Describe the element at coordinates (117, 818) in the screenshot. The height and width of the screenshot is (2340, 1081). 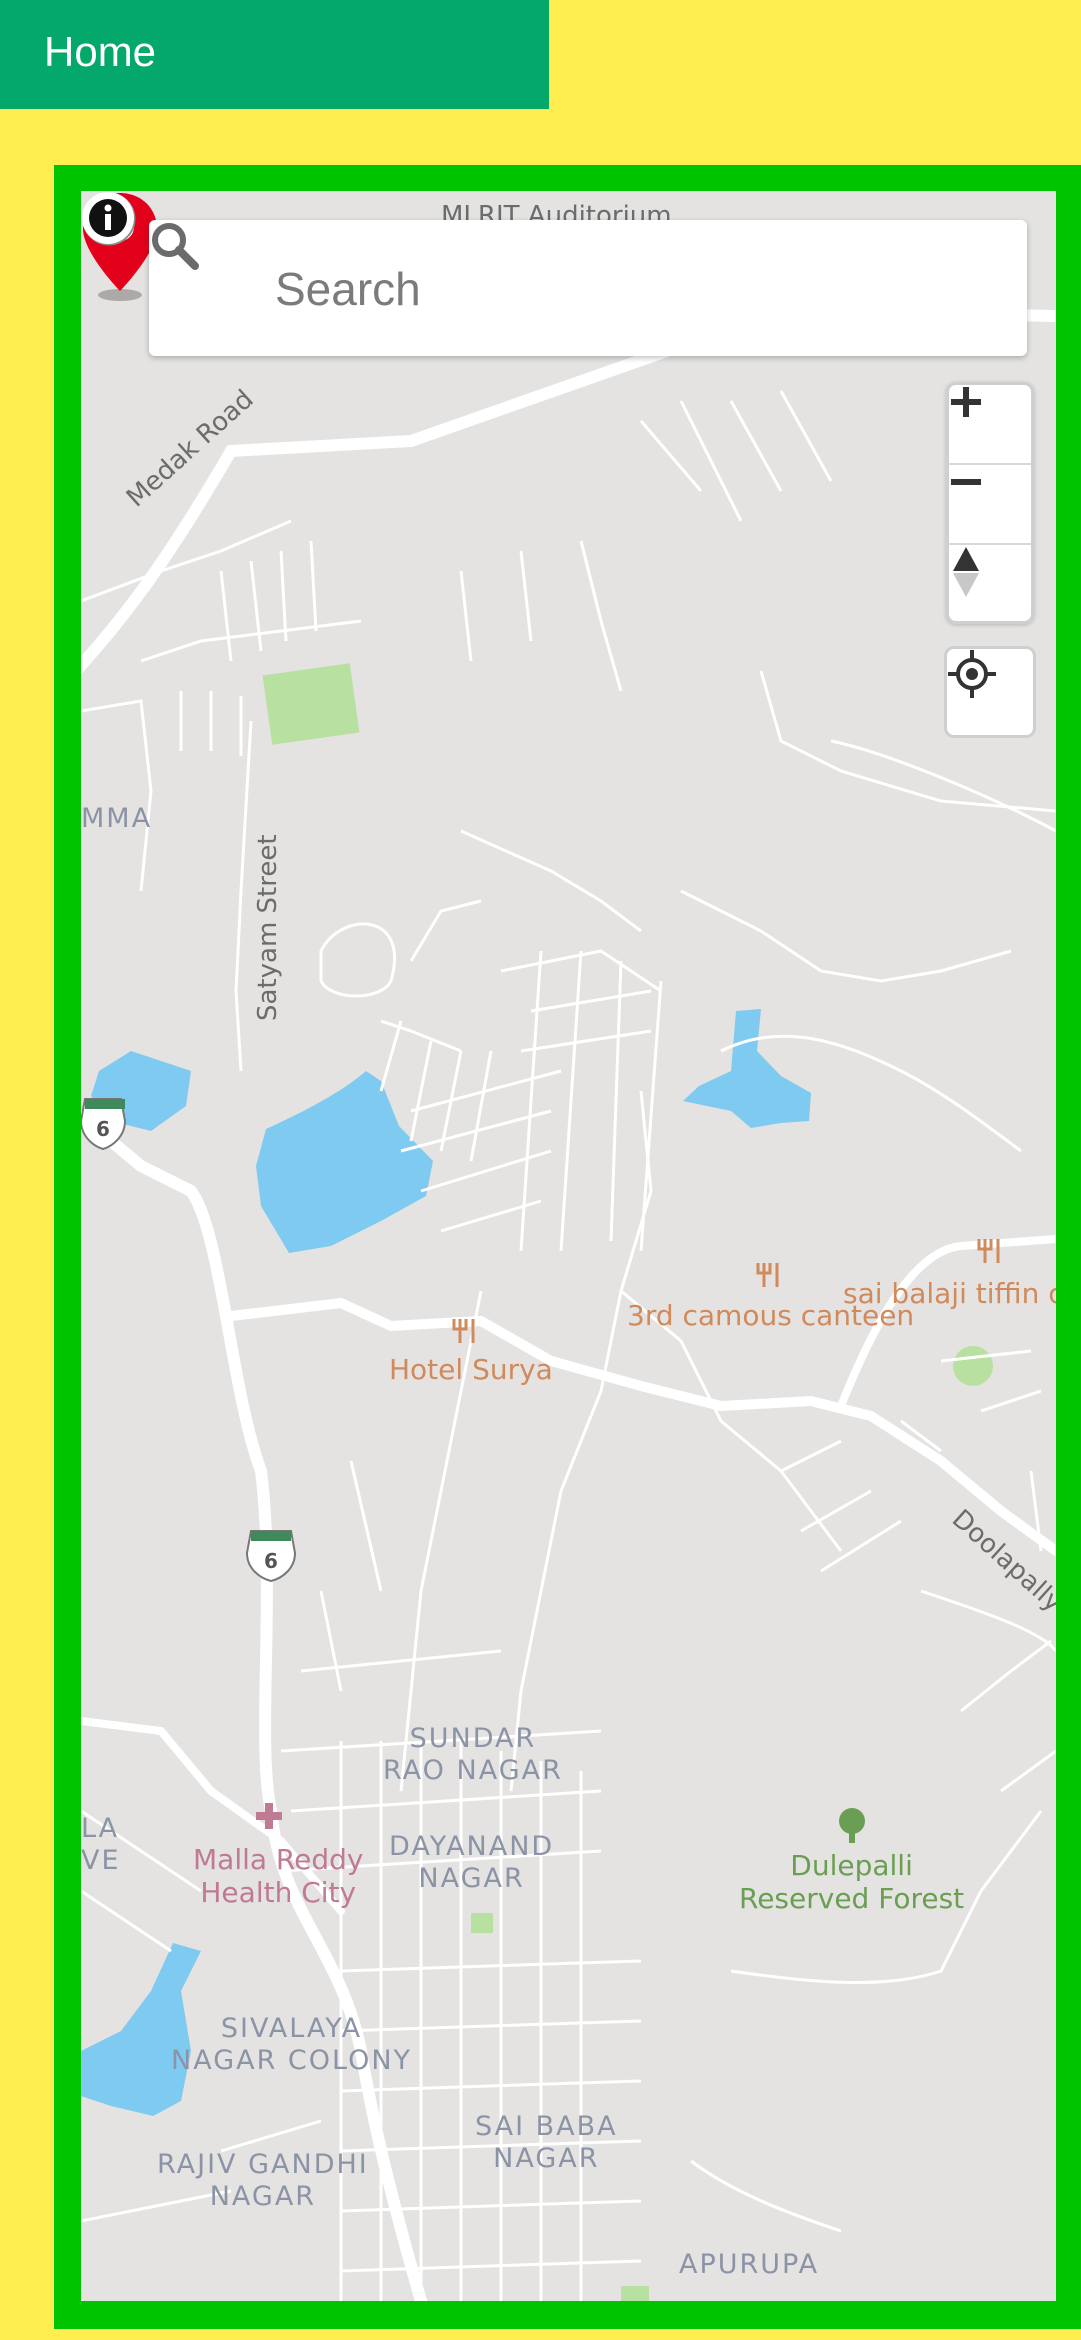
I see `area-label-mma: MMA` at that location.